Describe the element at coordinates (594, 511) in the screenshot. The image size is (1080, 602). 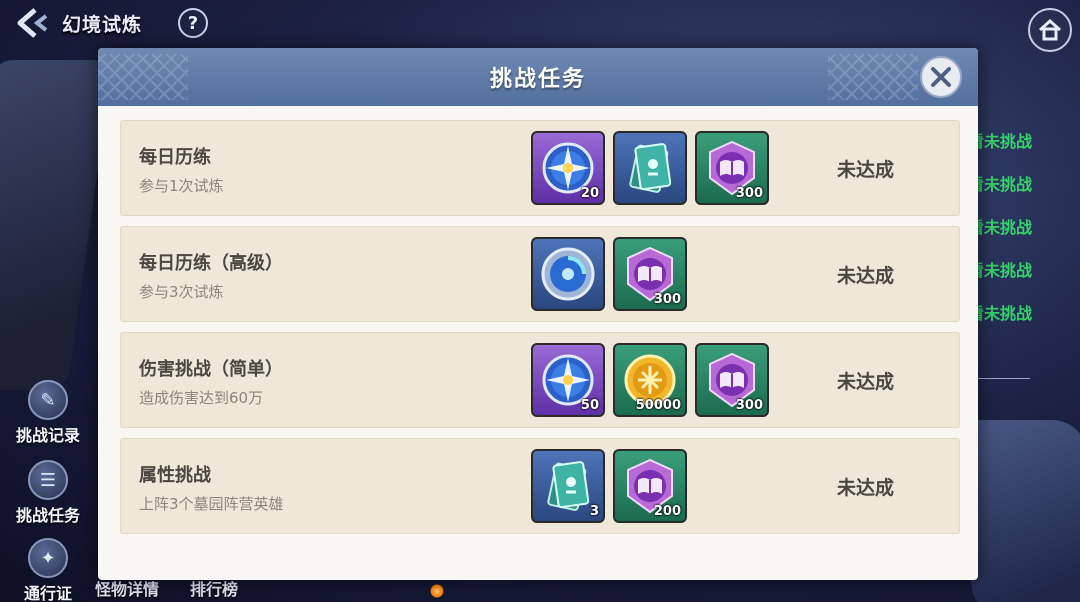
I see `reward-quantity: 3` at that location.